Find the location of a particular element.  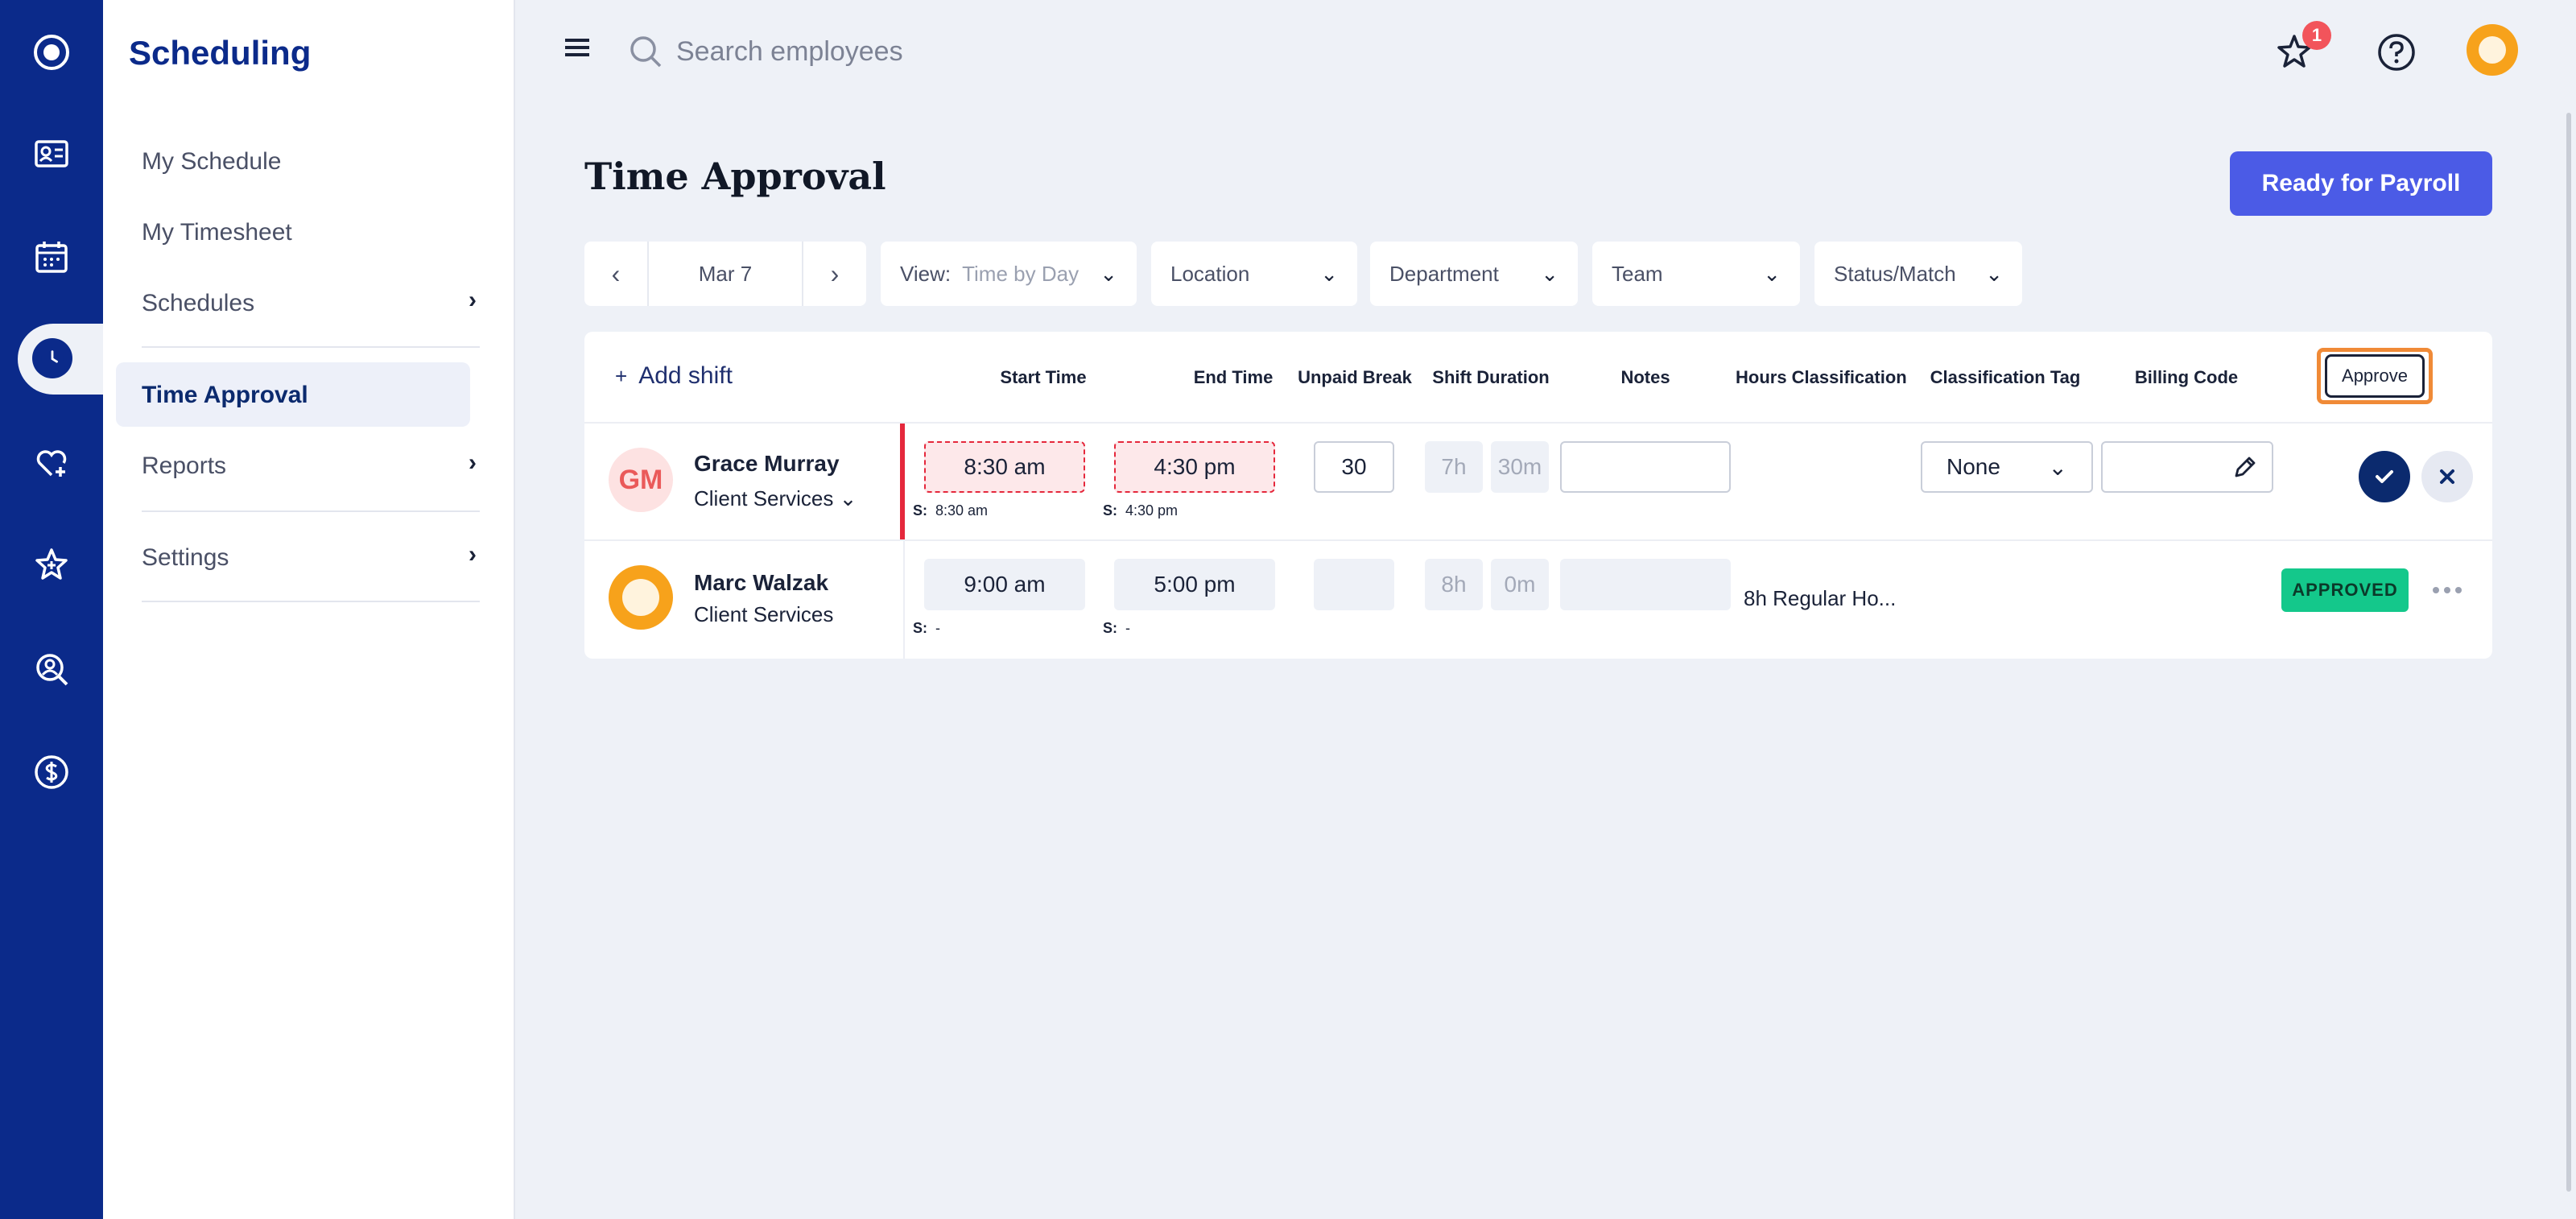

sidebar-item-settings: Settings is located at coordinates (185, 558).